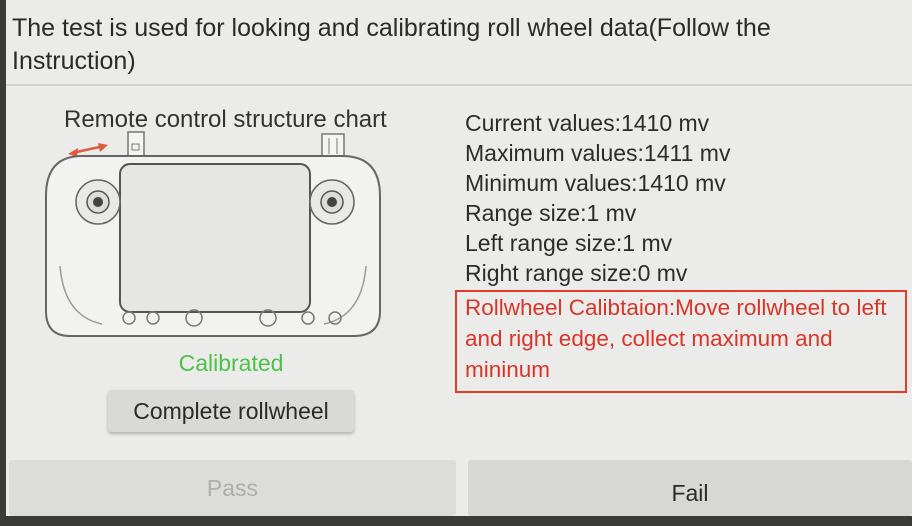 The image size is (912, 526). What do you see at coordinates (459, 85) in the screenshot?
I see `header-divider` at bounding box center [459, 85].